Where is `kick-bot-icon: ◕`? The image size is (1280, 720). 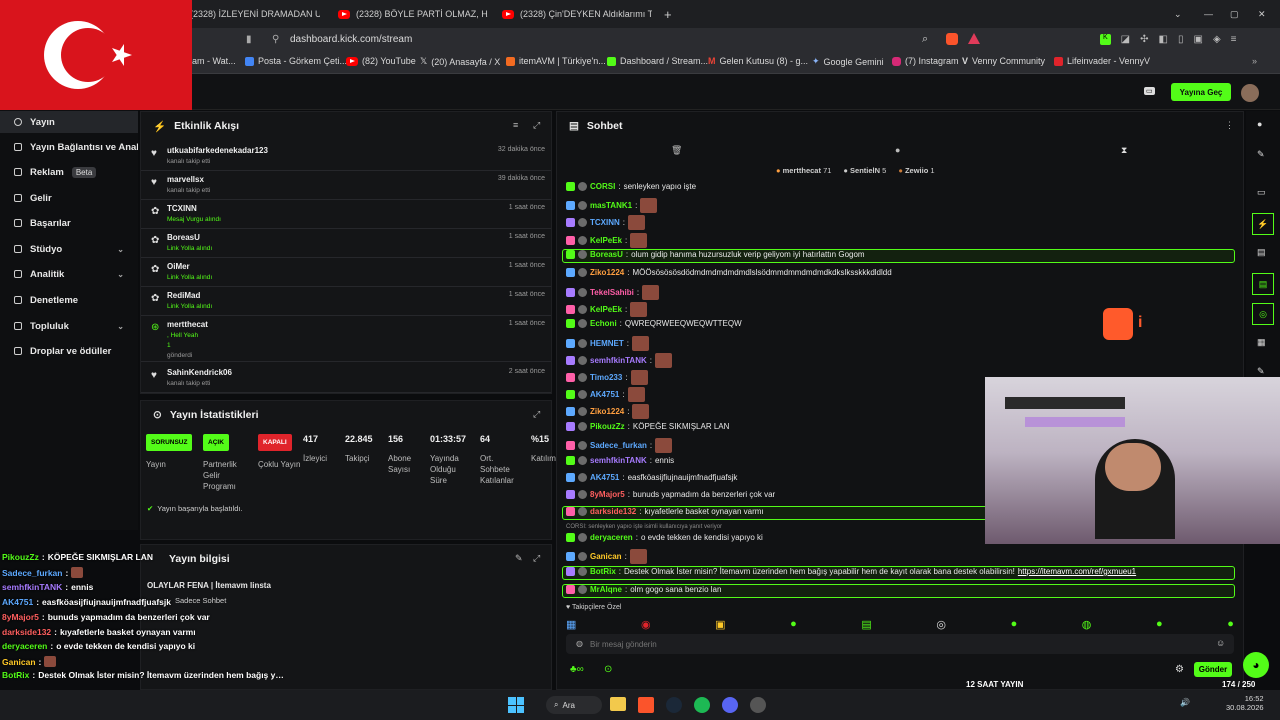
kick-bot-icon: ◕ is located at coordinates (1256, 665).